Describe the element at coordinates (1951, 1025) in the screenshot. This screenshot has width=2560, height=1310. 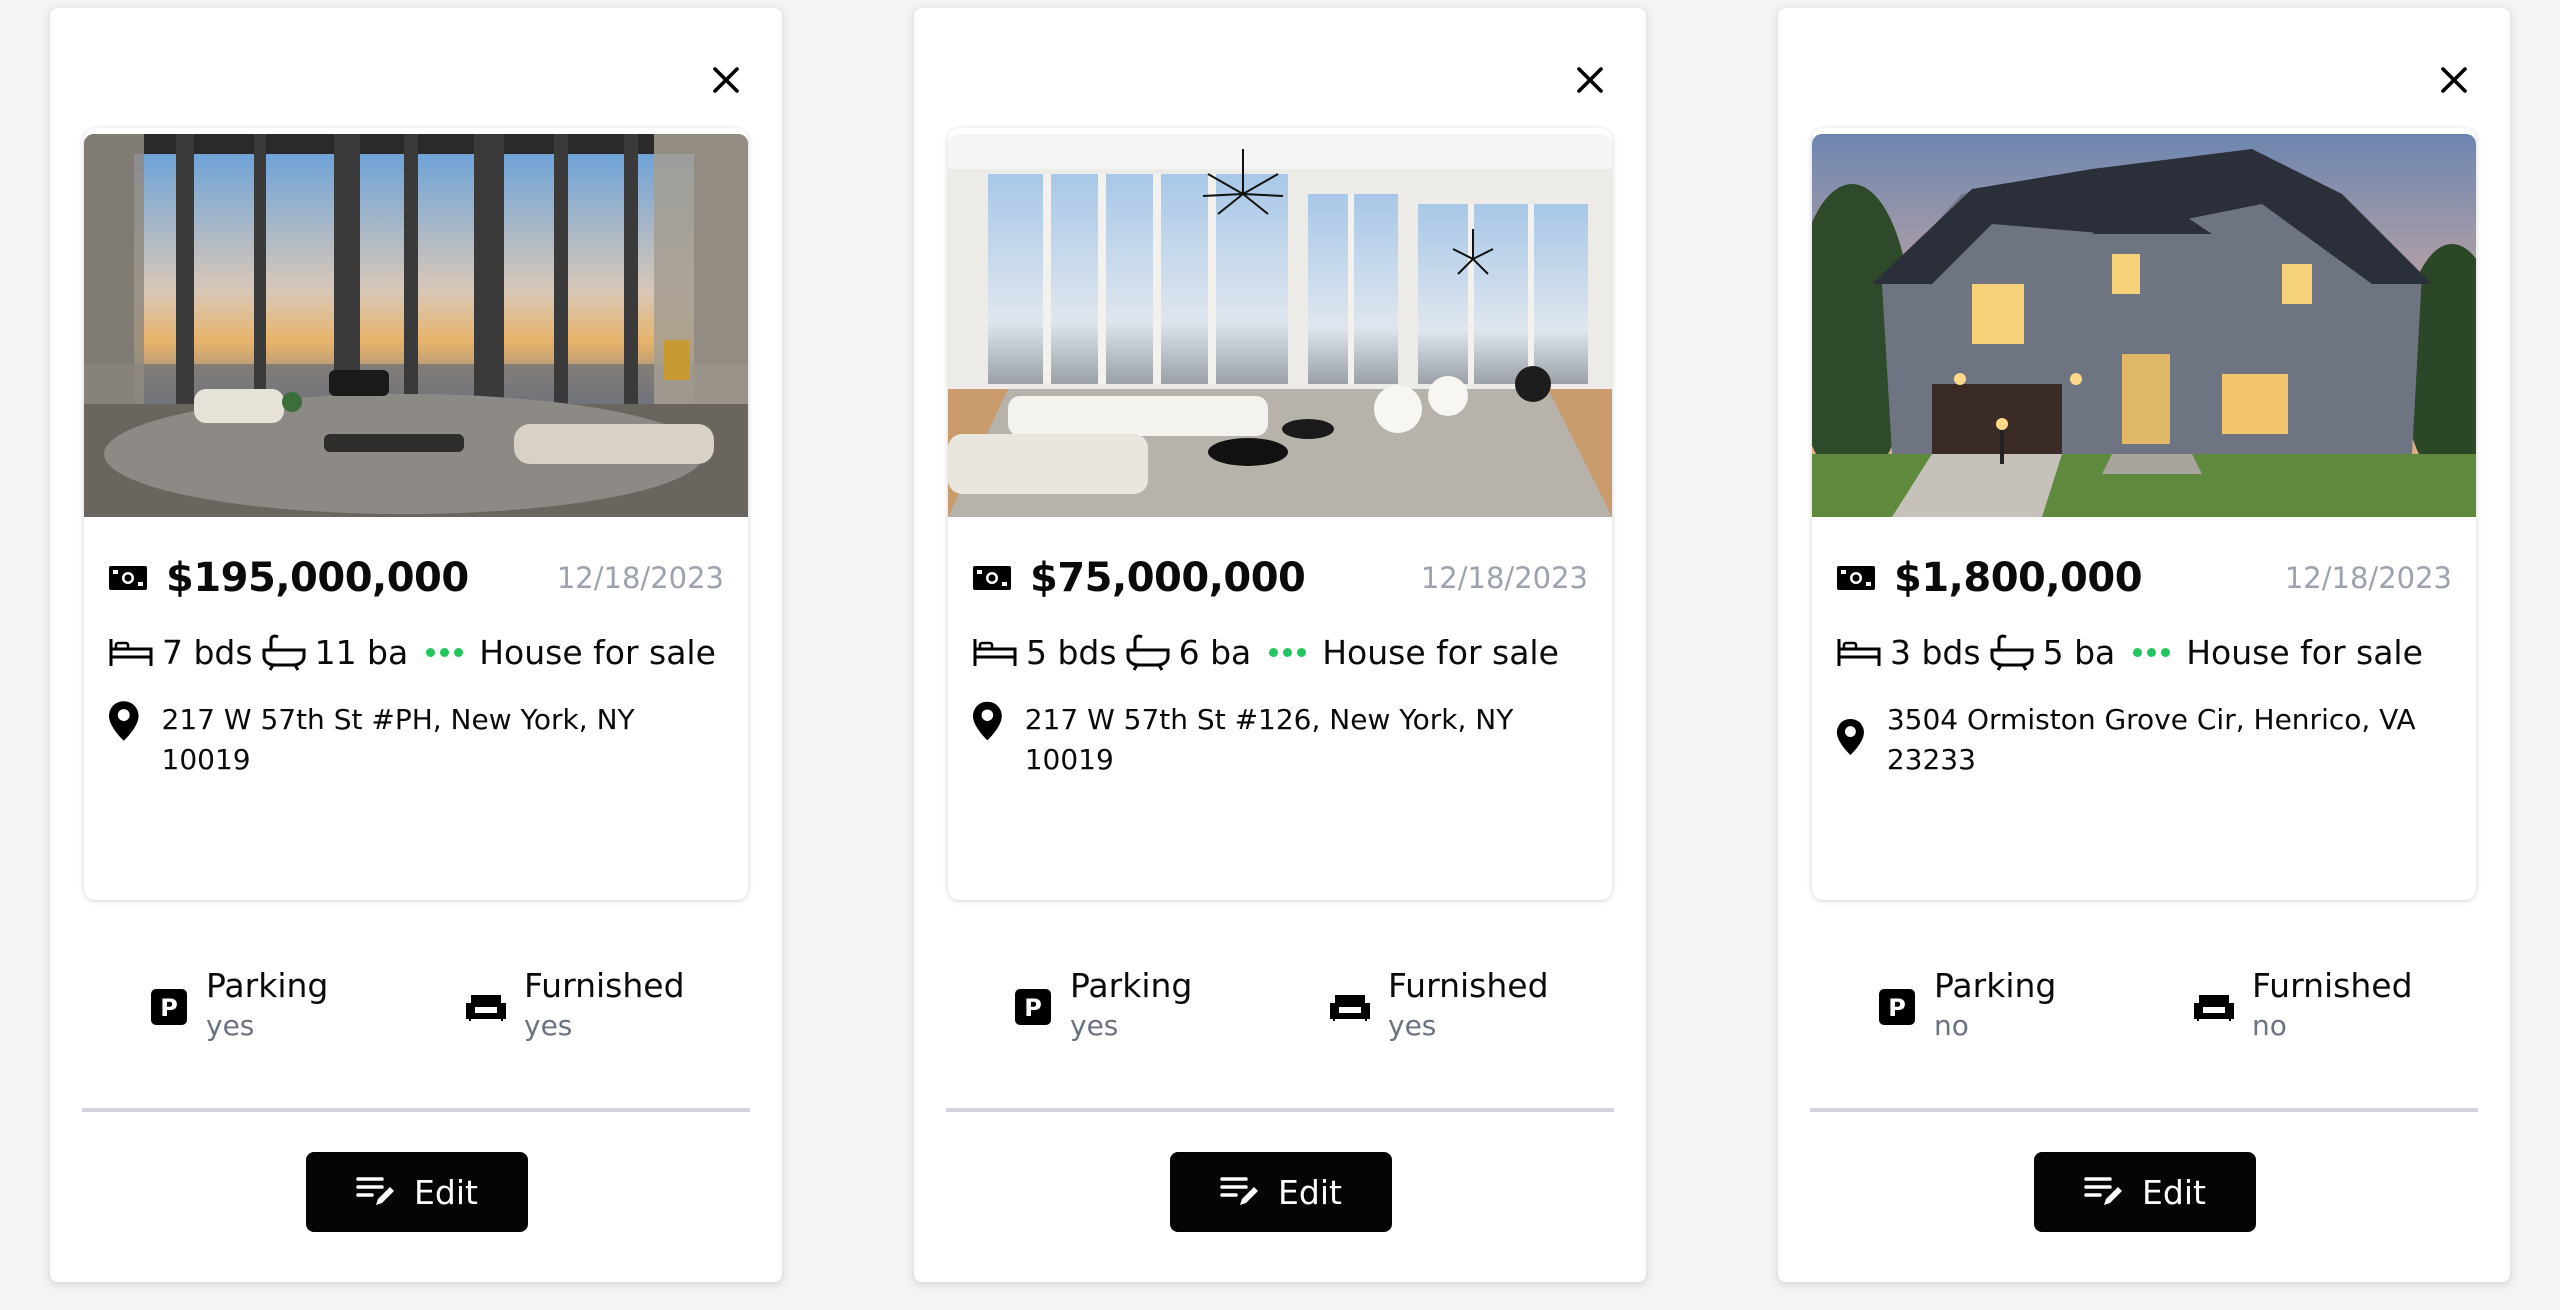
I see `parking-value: no` at that location.